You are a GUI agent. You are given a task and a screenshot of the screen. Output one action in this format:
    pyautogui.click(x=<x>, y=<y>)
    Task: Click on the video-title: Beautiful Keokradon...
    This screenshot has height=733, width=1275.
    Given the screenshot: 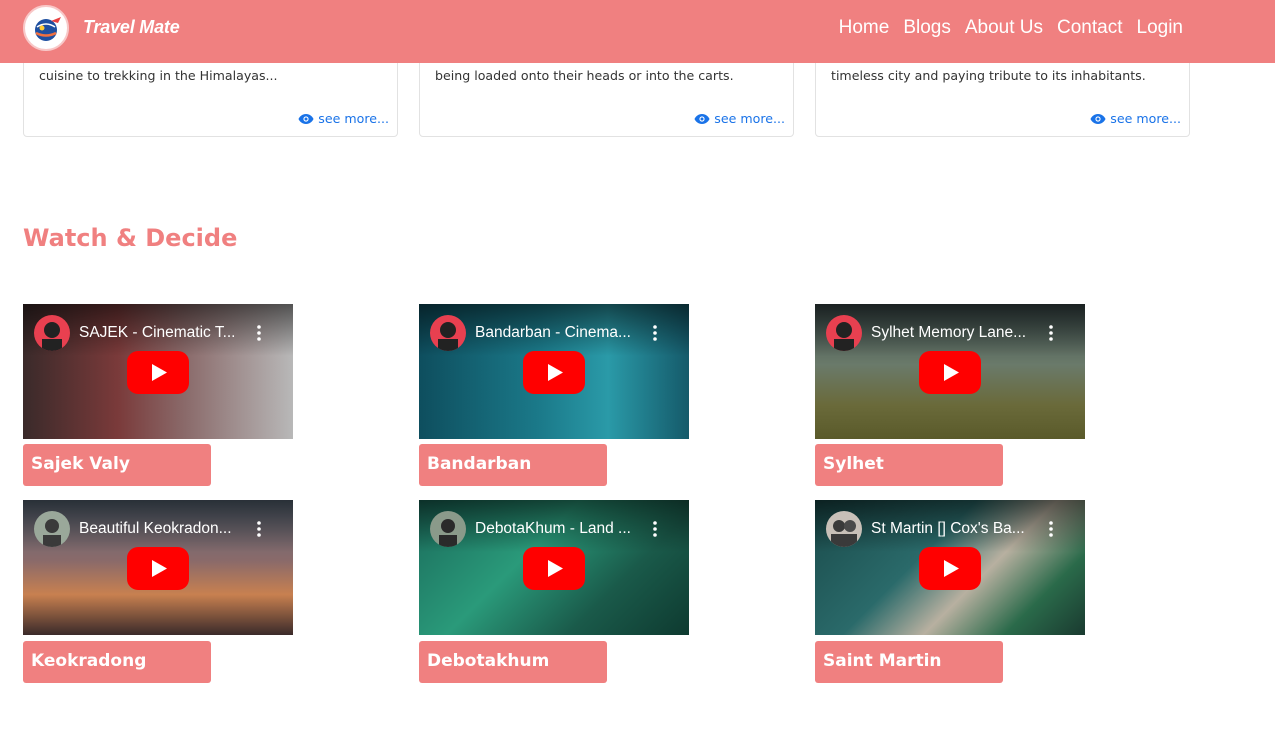 What is the action you would take?
    pyautogui.click(x=166, y=529)
    